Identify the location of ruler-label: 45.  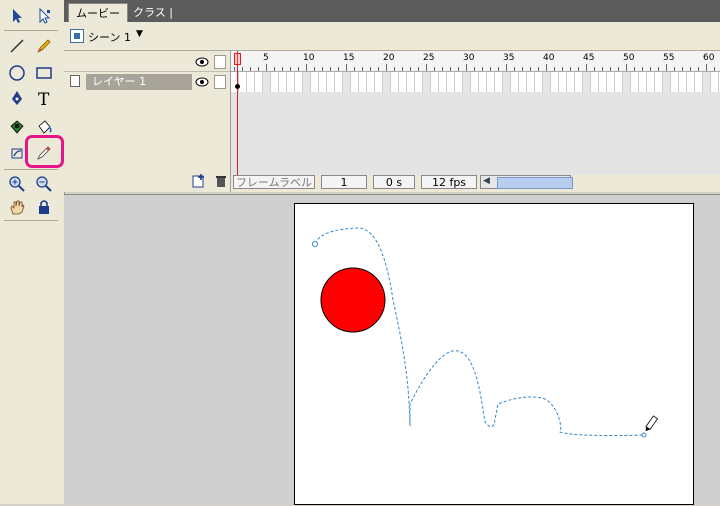
(589, 58).